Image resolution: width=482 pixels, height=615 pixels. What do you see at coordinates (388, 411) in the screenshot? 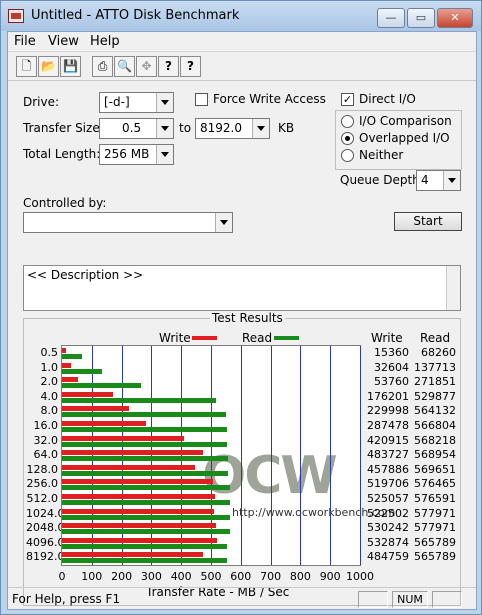
I see `write-value: 229998` at bounding box center [388, 411].